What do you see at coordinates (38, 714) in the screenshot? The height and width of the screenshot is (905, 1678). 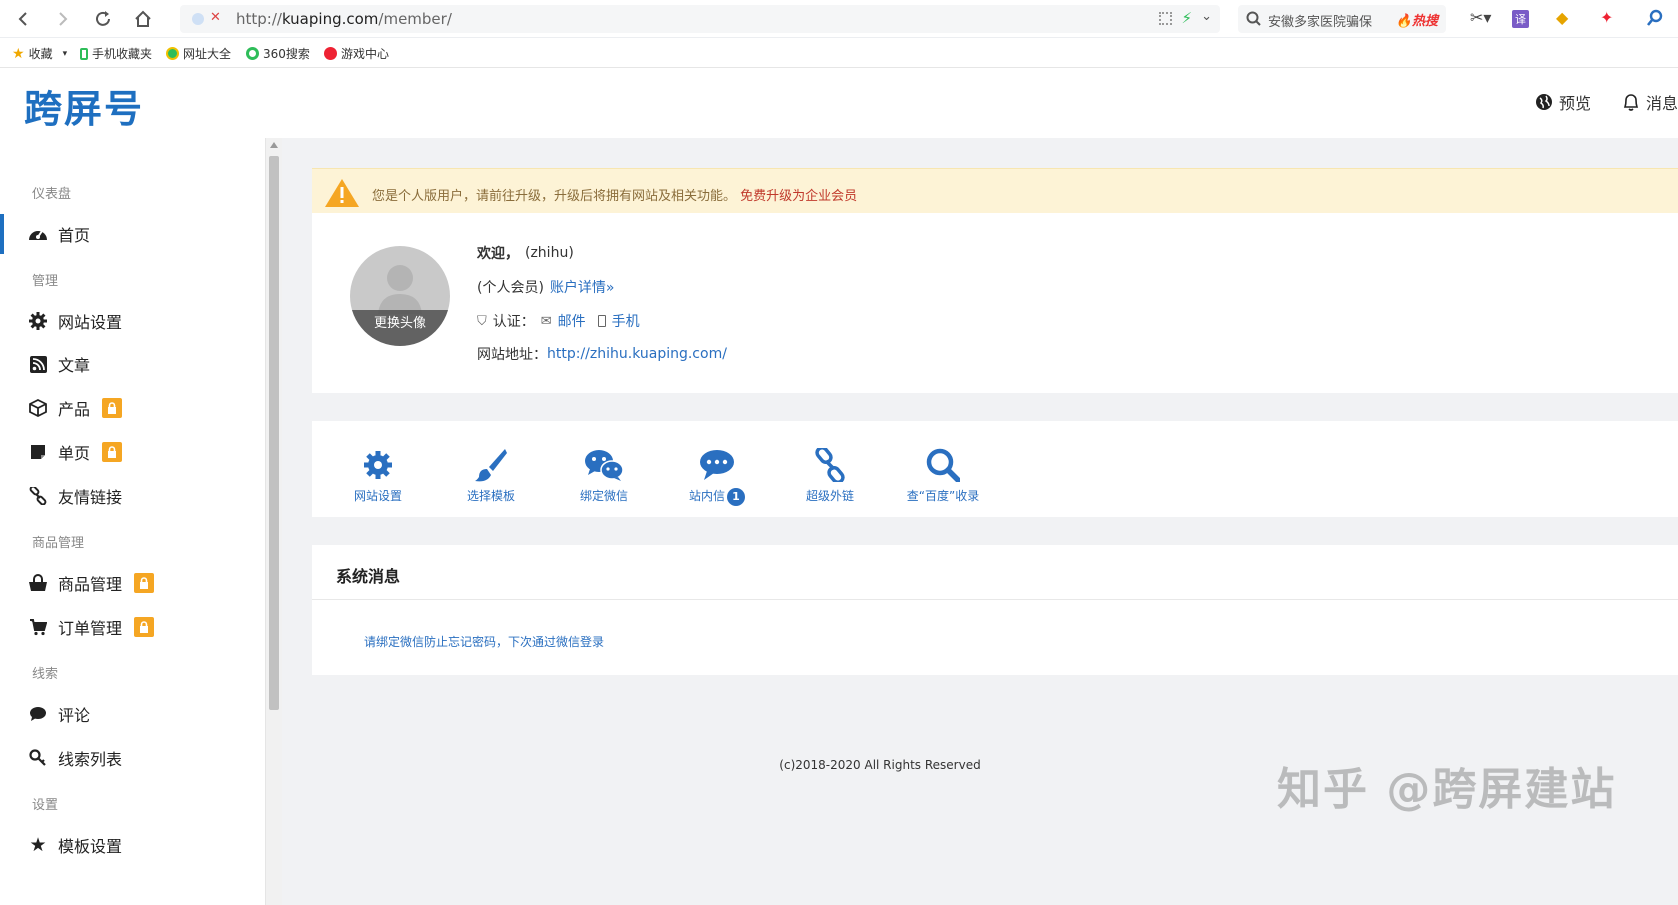 I see `comment-icon` at bounding box center [38, 714].